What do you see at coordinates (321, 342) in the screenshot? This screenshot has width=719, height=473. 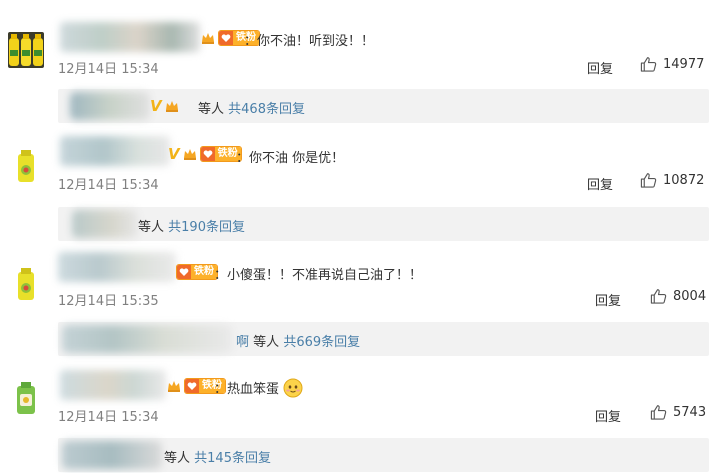 I see `reply-count-link: 共669条回复` at bounding box center [321, 342].